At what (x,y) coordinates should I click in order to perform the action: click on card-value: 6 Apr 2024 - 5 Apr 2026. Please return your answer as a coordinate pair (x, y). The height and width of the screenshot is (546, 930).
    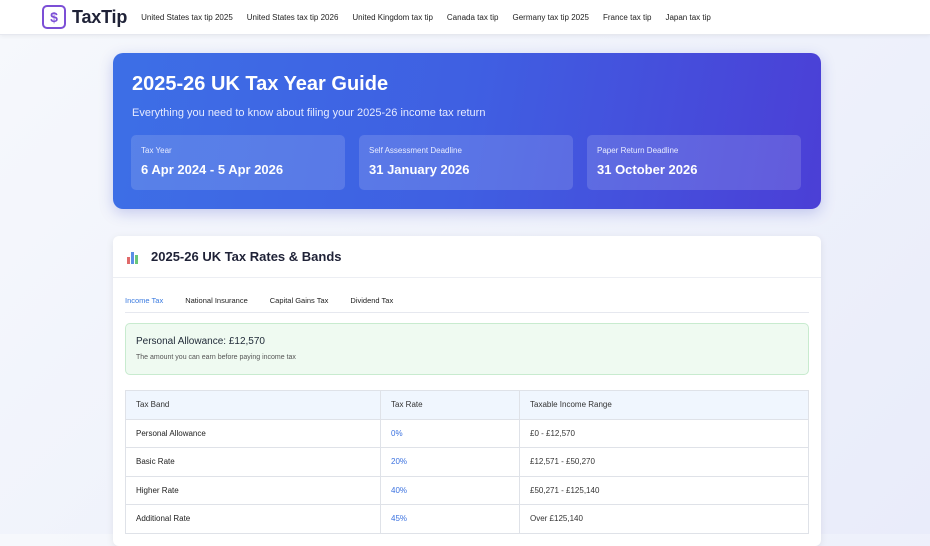
    Looking at the image, I should click on (212, 169).